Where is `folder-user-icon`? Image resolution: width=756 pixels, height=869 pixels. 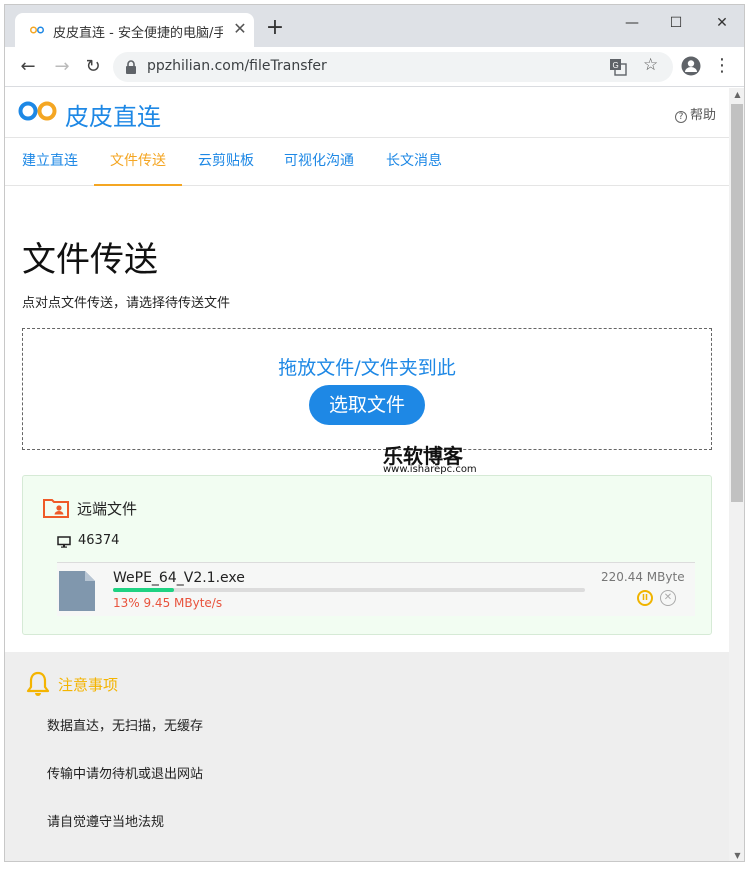
folder-user-icon is located at coordinates (56, 508).